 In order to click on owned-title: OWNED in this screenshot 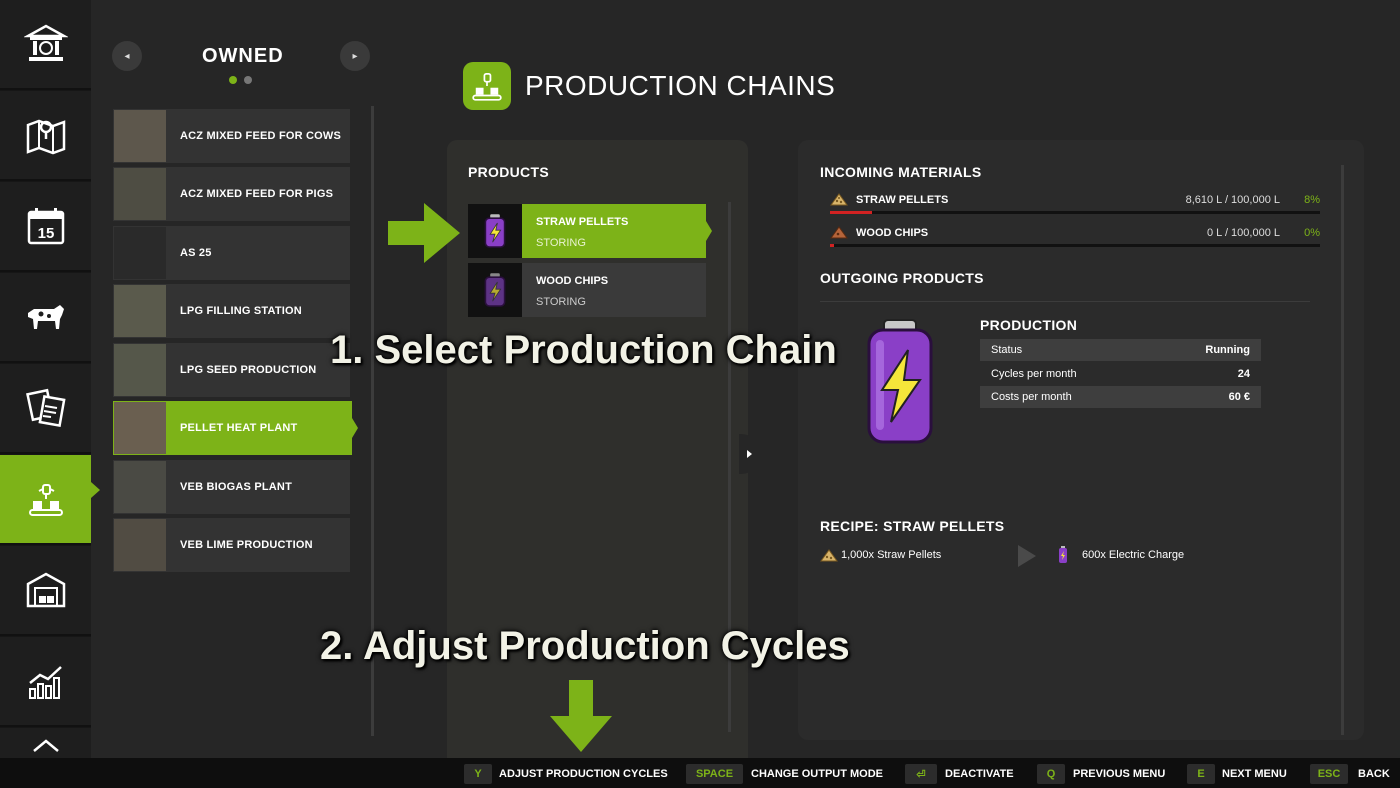, I will do `click(243, 56)`.